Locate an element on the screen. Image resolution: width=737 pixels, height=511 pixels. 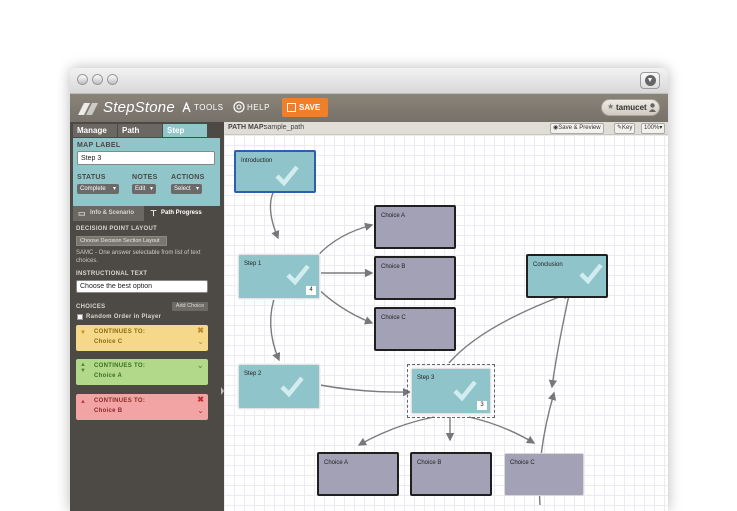
user-menu-button: ★ tamucet is located at coordinates (630, 107).